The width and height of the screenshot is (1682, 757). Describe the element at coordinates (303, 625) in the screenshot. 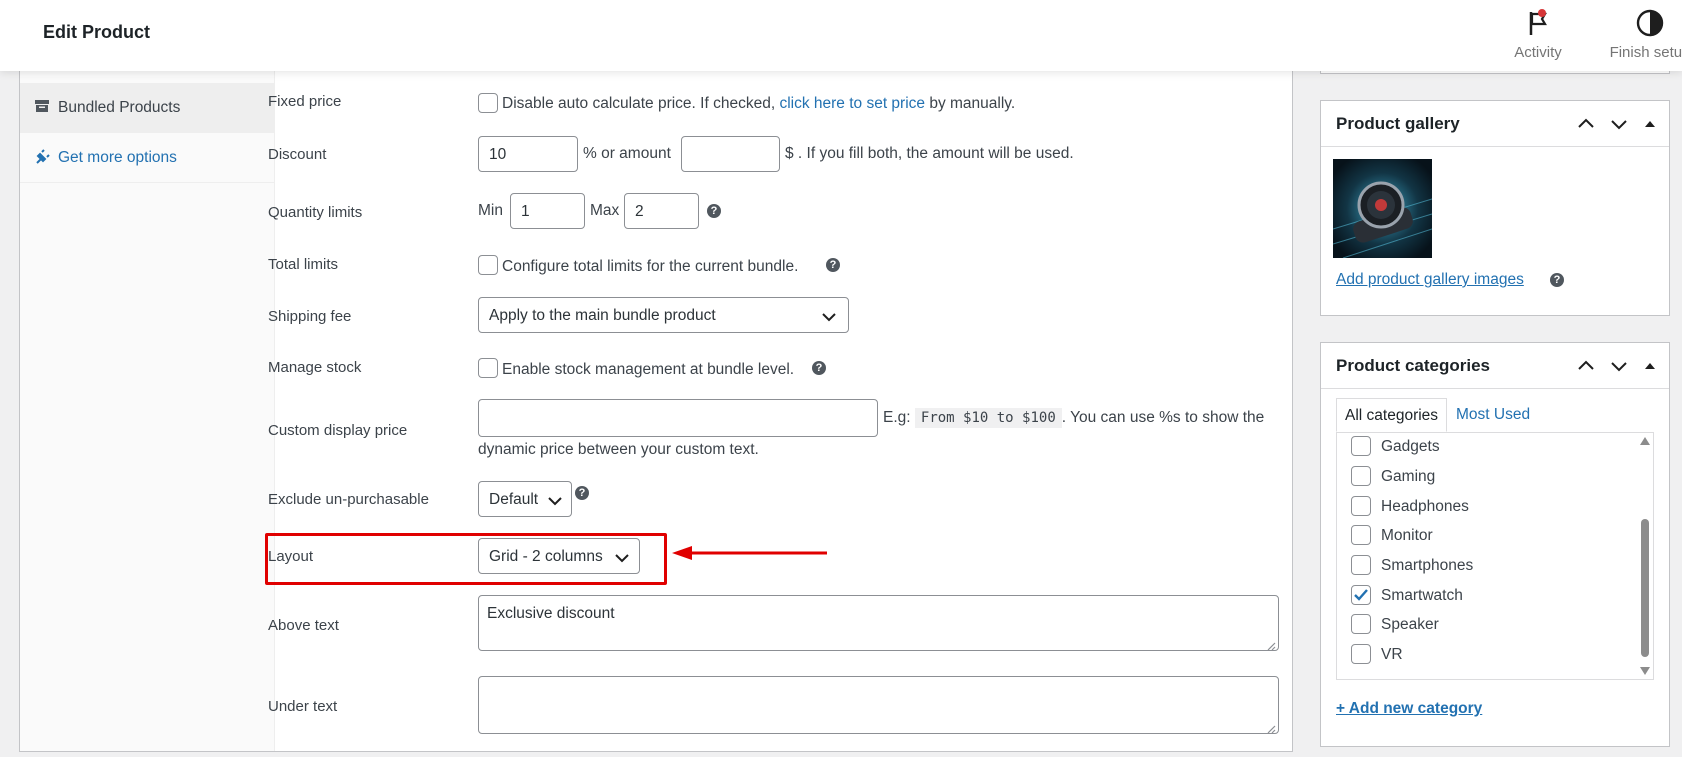

I see `above-text-label: Above text` at that location.